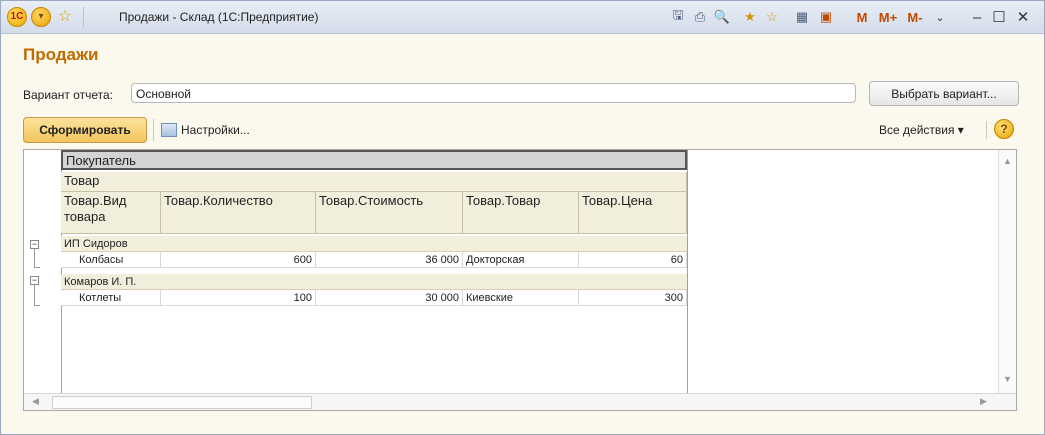 This screenshot has height=435, width=1045. I want to click on print-icon: ⎙, so click(700, 17).